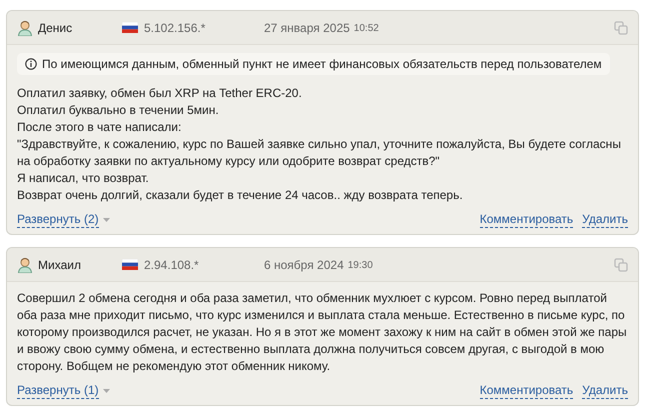 The image size is (645, 415). I want to click on notice-text: По имеющимся данным, обменный пункт не имеет финансовых обязательств перед пользователем, so click(322, 64).